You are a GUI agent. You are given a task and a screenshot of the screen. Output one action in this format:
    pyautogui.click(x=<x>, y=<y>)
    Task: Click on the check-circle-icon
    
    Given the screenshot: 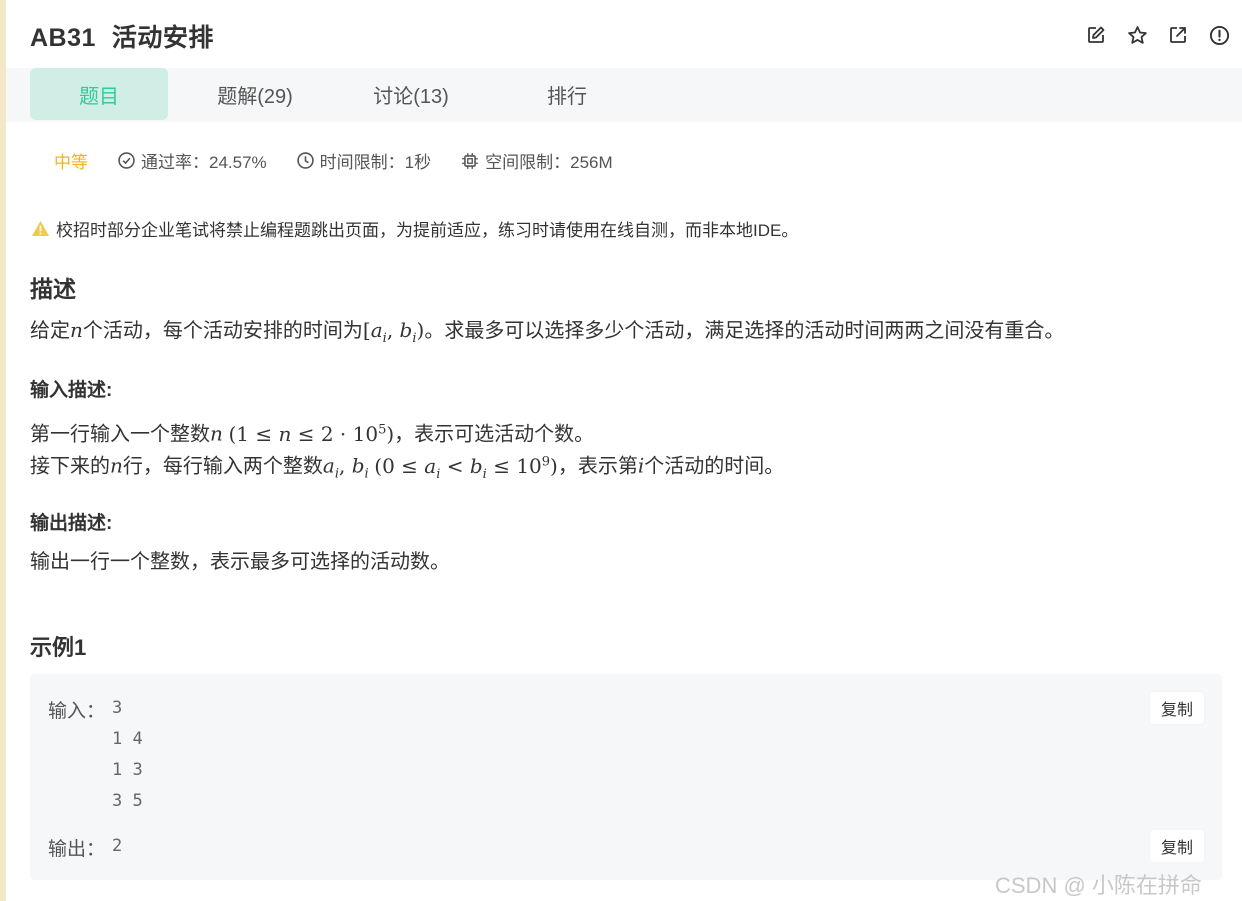 What is the action you would take?
    pyautogui.click(x=126, y=160)
    